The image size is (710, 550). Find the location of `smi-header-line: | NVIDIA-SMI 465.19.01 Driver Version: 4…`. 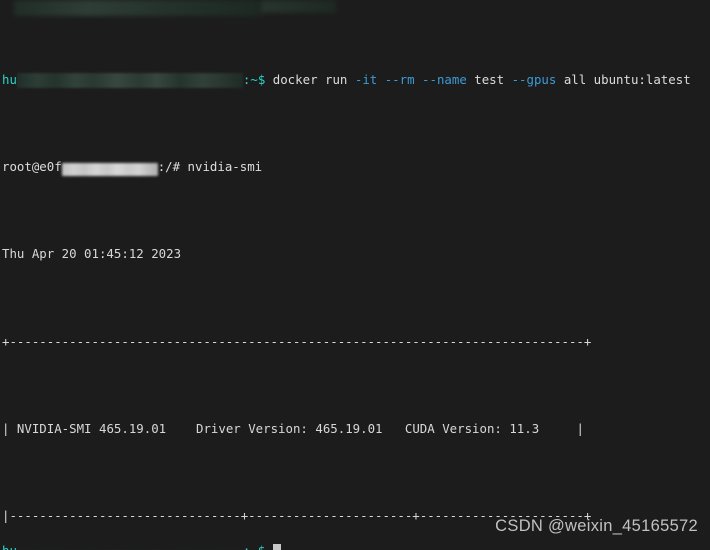

smi-header-line: | NVIDIA-SMI 465.19.01 Driver Version: 4… is located at coordinates (293, 428).